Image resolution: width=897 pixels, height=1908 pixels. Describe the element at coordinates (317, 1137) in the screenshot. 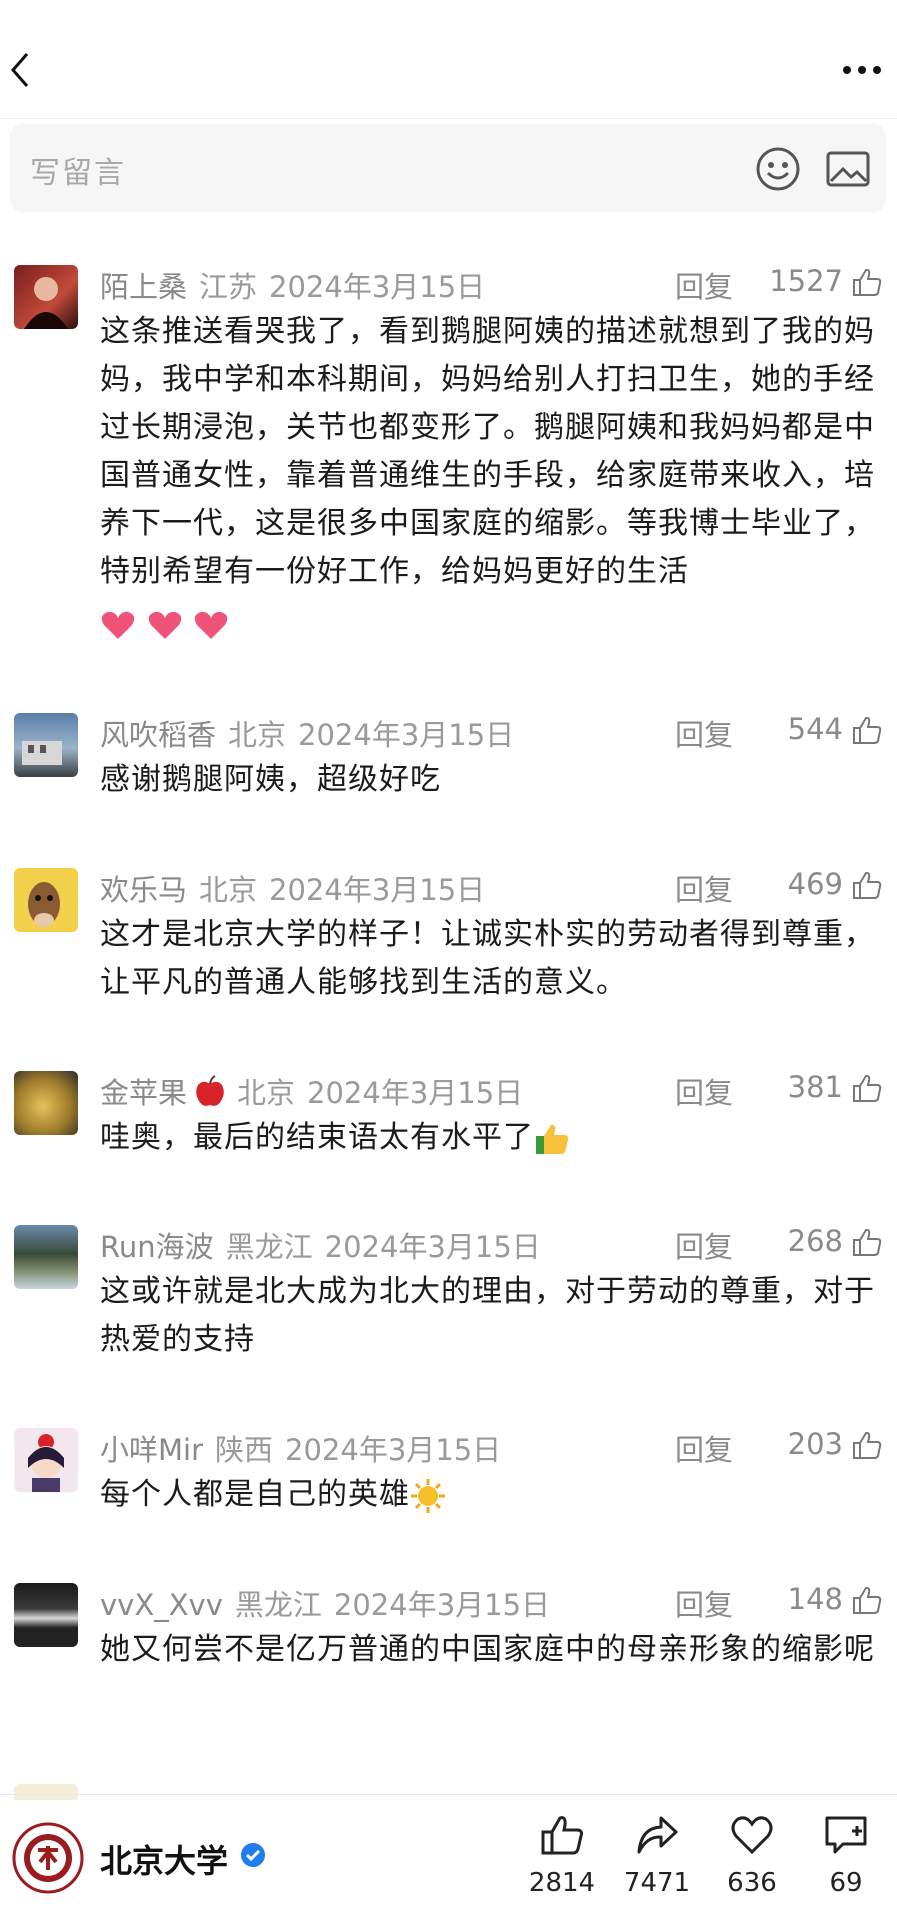

I see `comment-text-content: 哇奥，最后的结束语太有水平了` at that location.